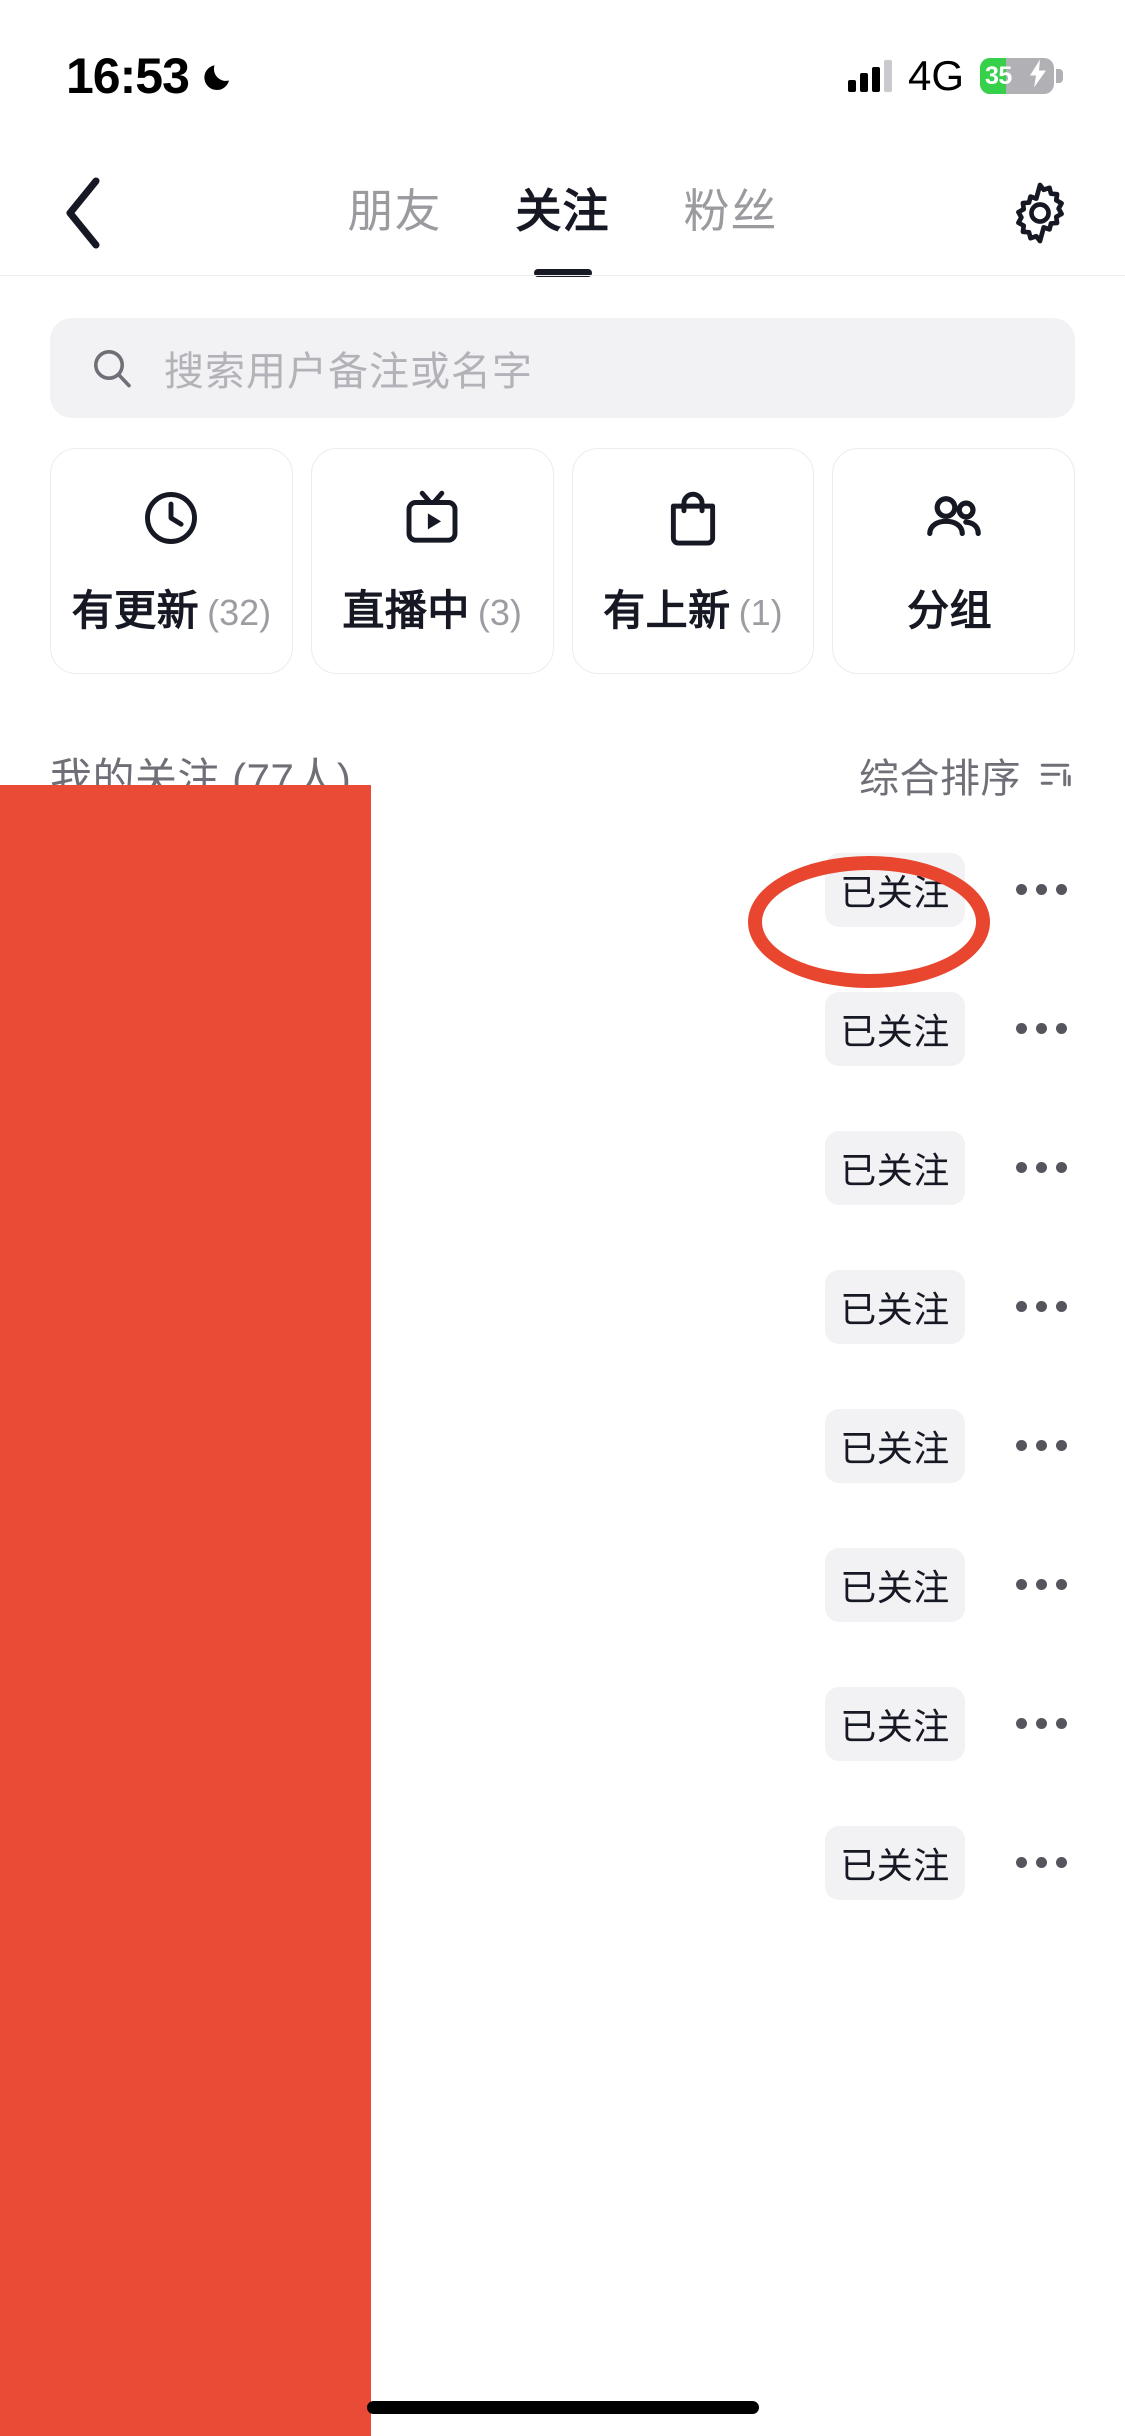 This screenshot has width=1125, height=2436. What do you see at coordinates (1055, 775) in the screenshot?
I see `sort-filter-icon` at bounding box center [1055, 775].